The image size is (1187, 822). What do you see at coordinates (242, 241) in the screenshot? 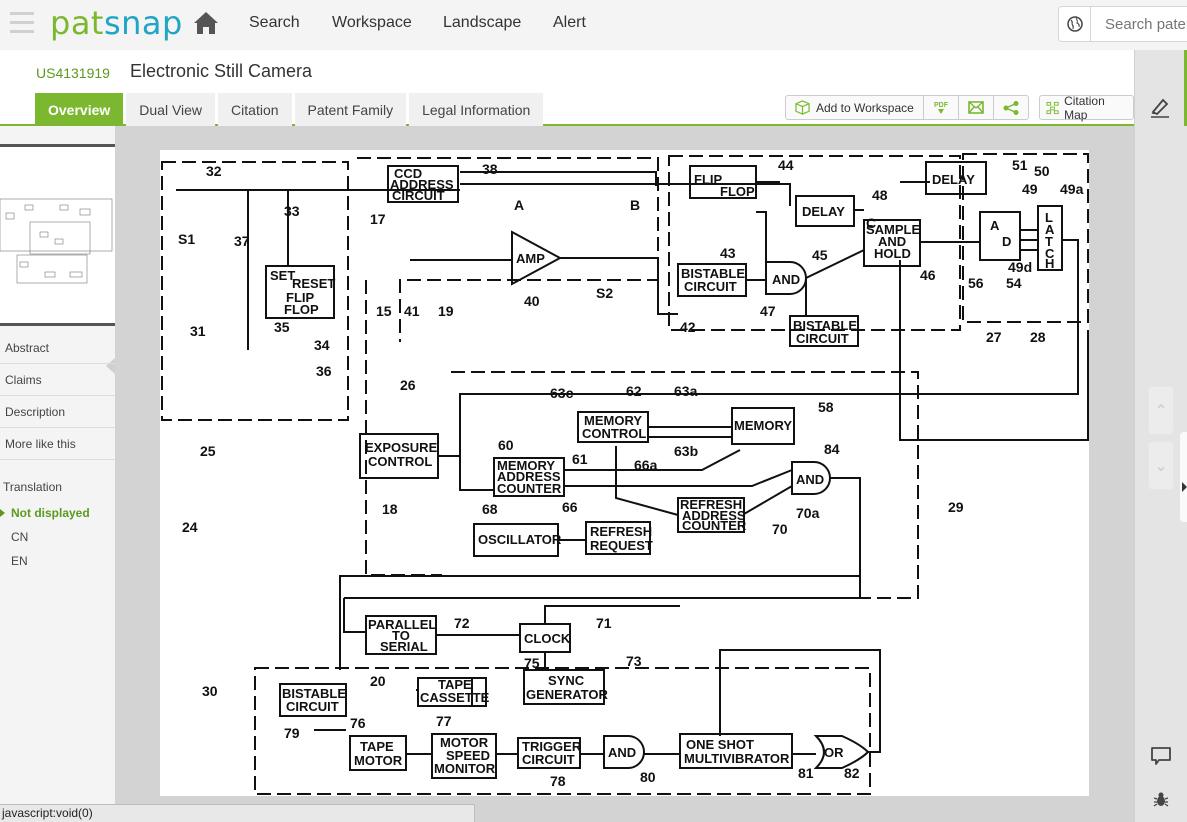
I see `reference-numeral: 37` at bounding box center [242, 241].